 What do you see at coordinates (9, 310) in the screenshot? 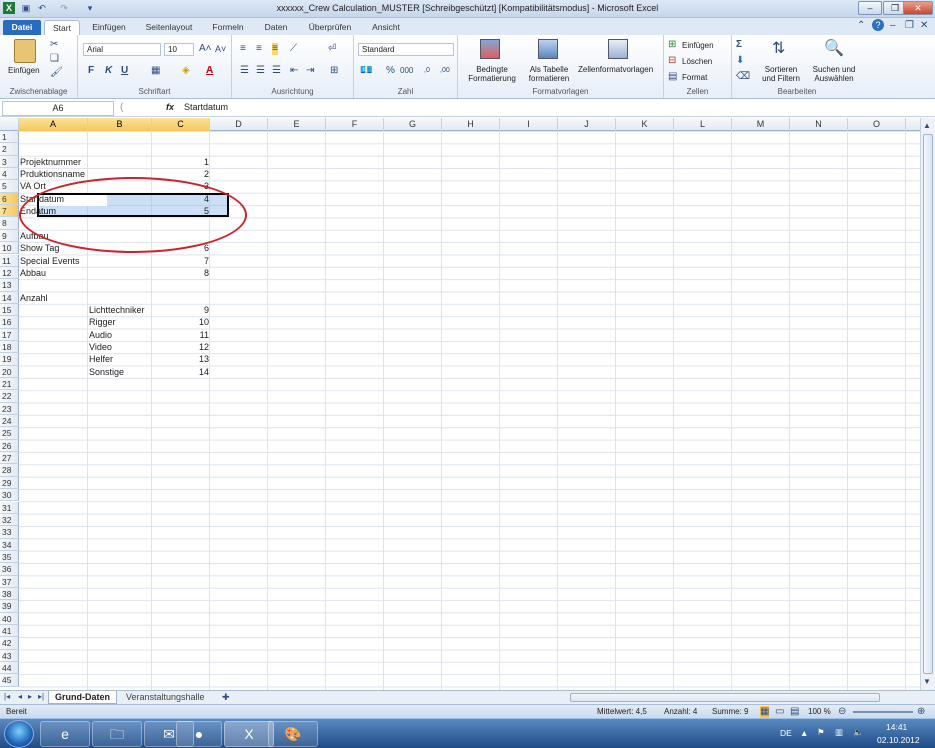
I see `row-header-15: 15` at bounding box center [9, 310].